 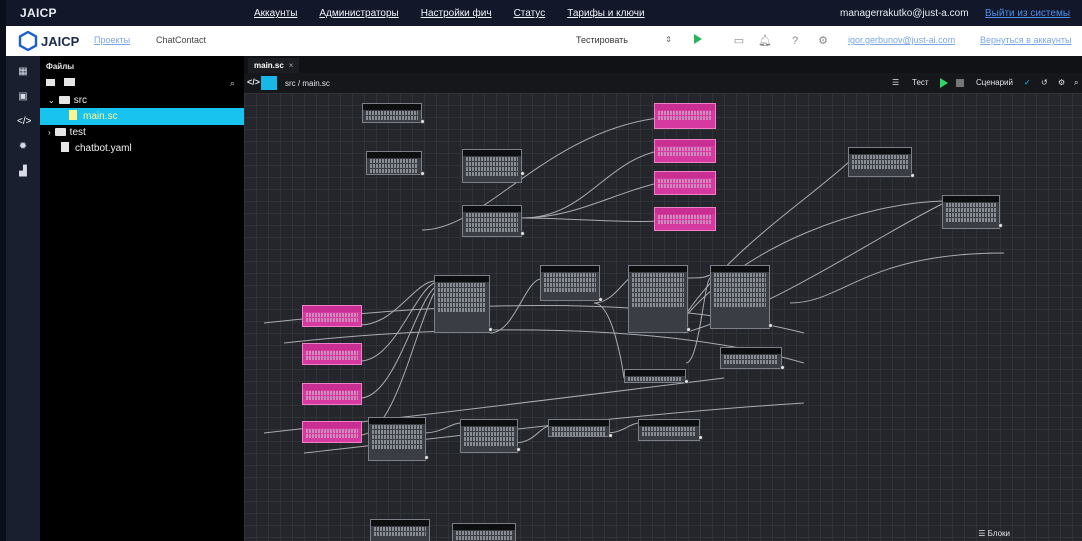 What do you see at coordinates (895, 82) in the screenshot?
I see `menu-icon: ☰` at bounding box center [895, 82].